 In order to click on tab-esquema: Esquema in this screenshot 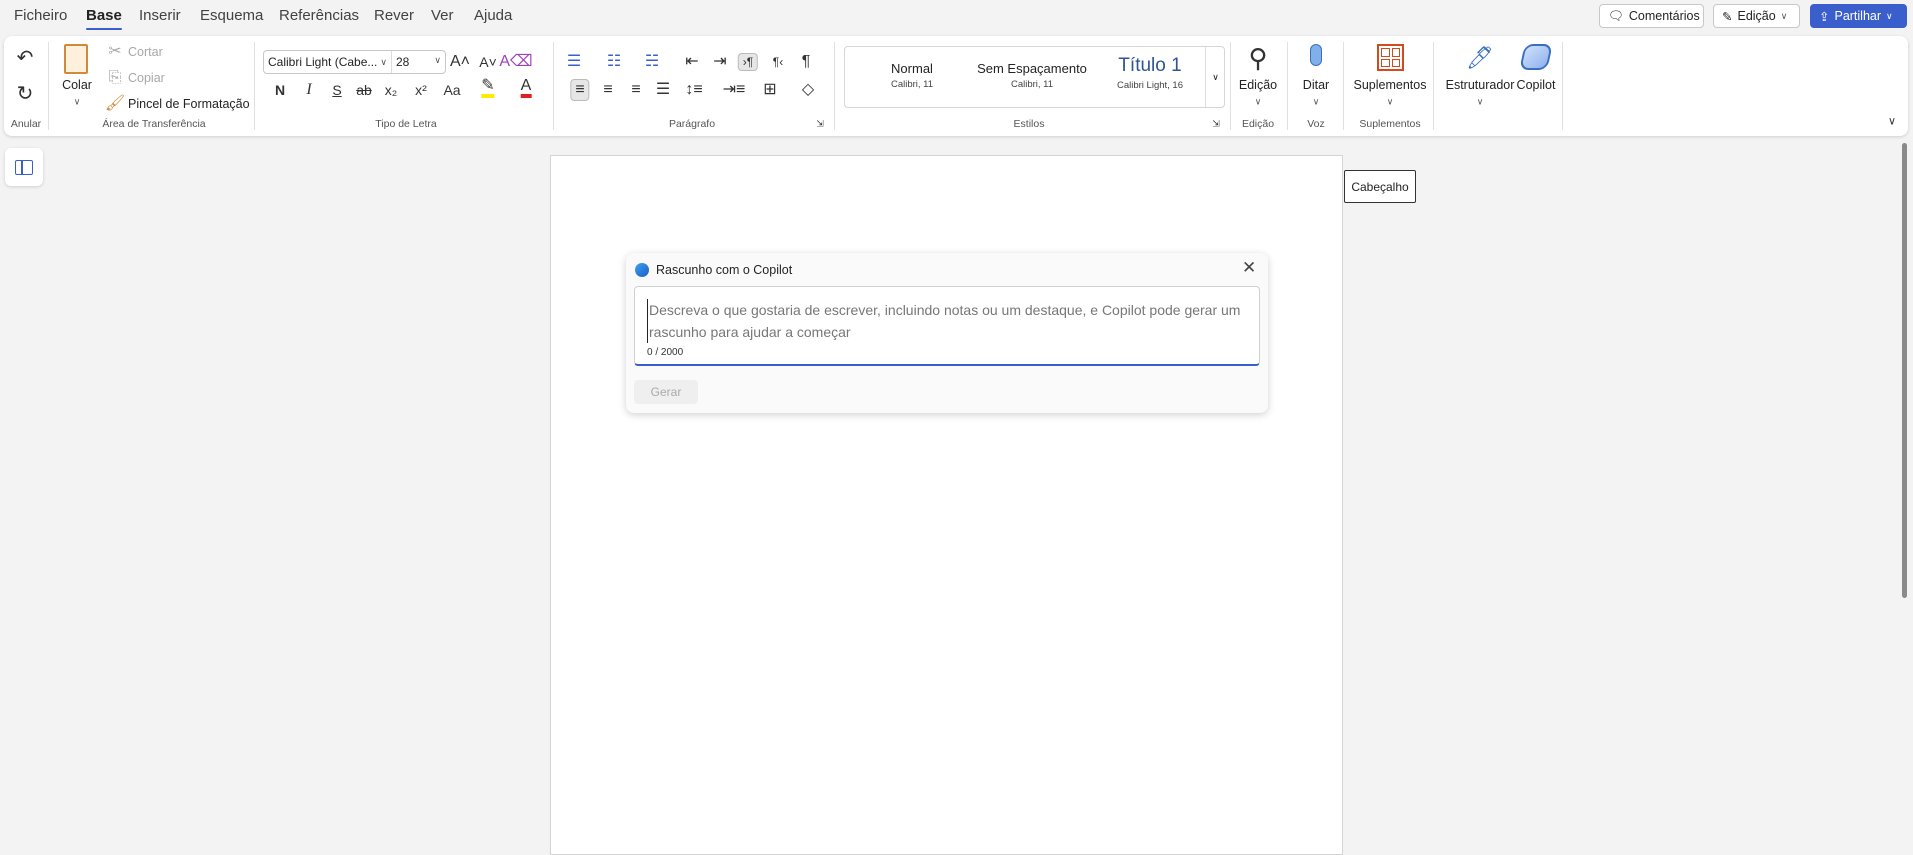, I will do `click(231, 15)`.